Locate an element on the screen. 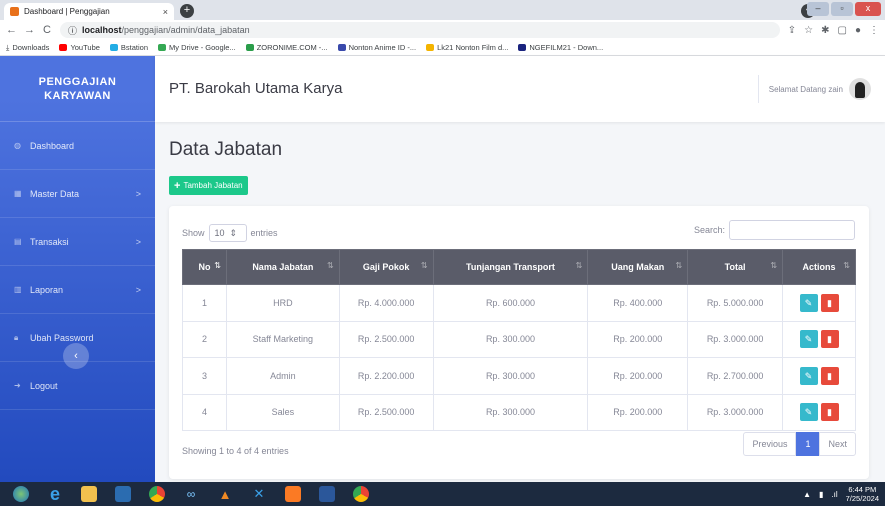 Image resolution: width=885 pixels, height=506 pixels. share-icon: ⇪ is located at coordinates (792, 30).